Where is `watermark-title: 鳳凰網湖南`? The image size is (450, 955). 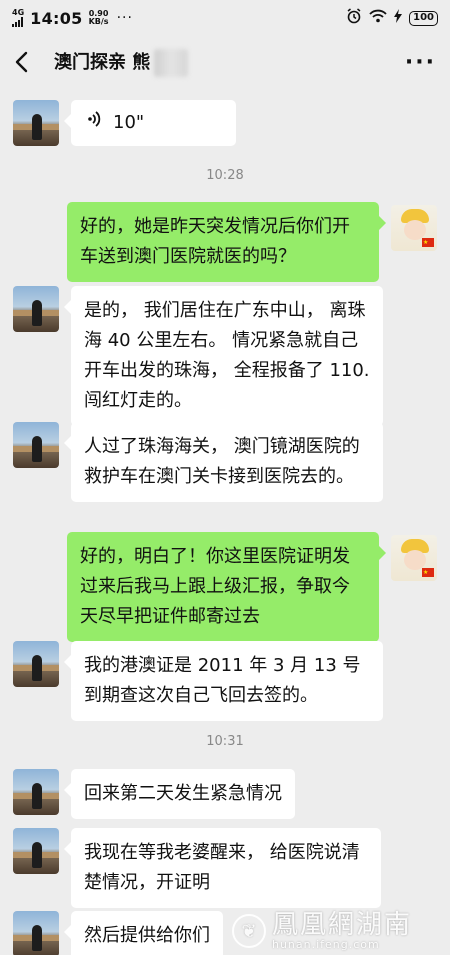 watermark-title: 鳳凰網湖南 is located at coordinates (341, 925).